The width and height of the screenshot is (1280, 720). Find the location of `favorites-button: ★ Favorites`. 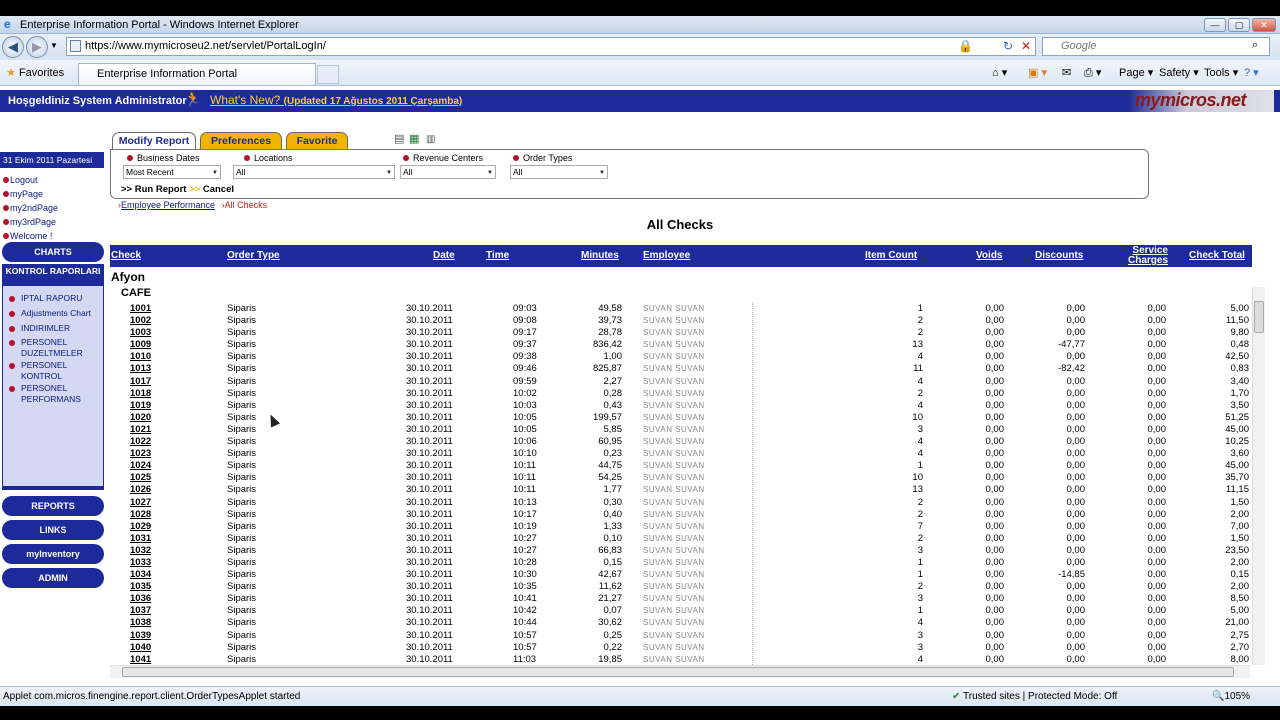

favorites-button: ★ Favorites is located at coordinates (35, 72).